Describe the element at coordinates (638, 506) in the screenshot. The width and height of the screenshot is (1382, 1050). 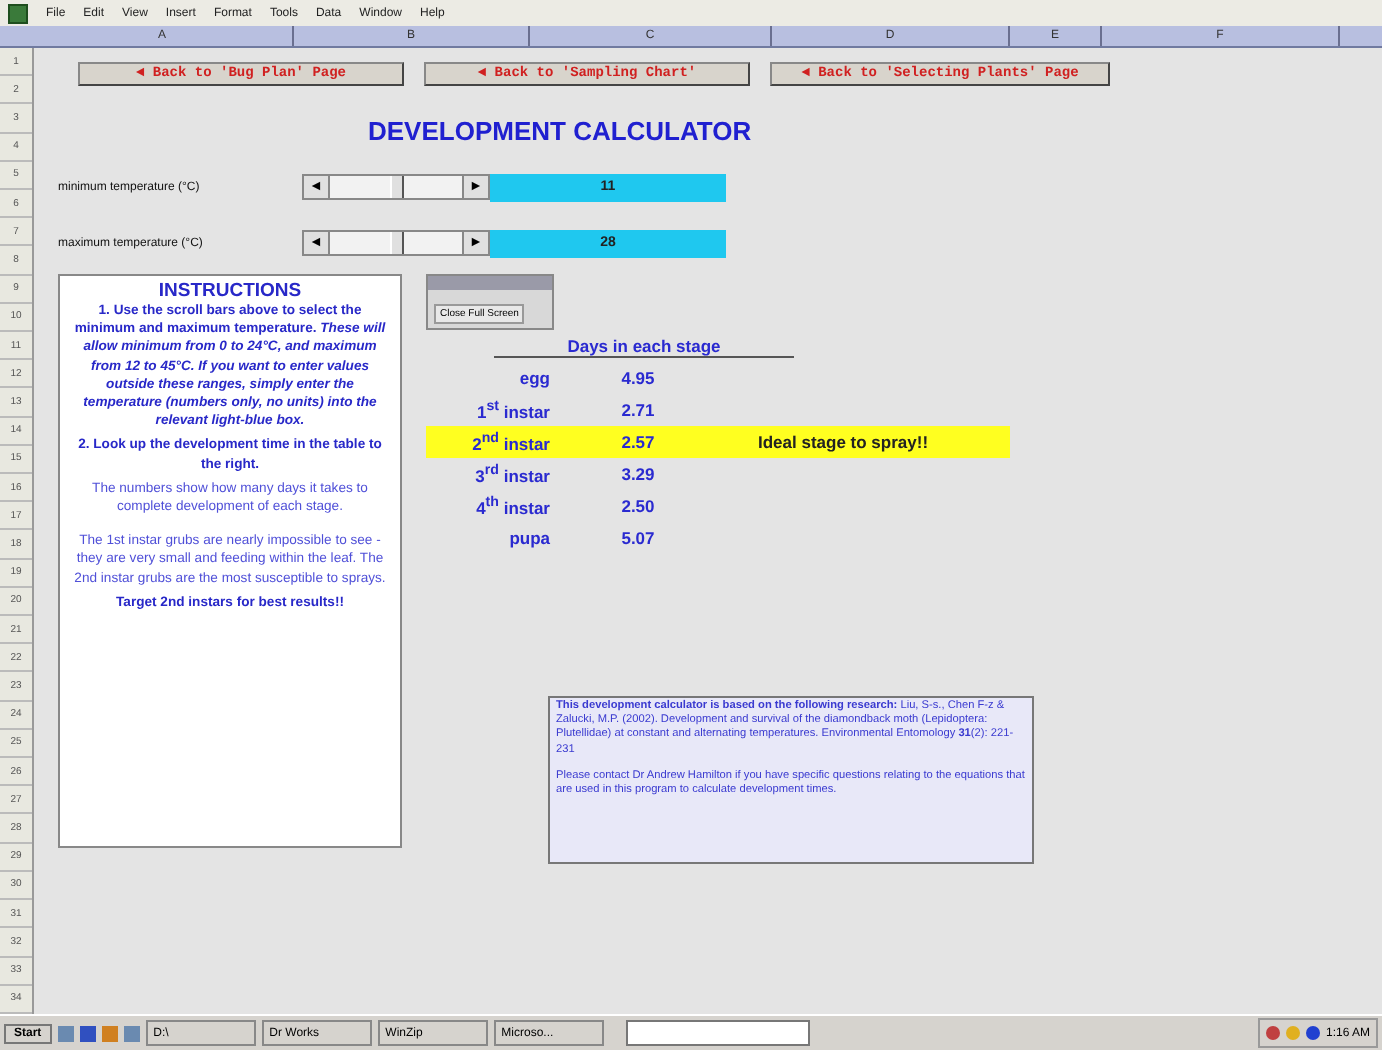
I see `days-value: 2.50` at that location.